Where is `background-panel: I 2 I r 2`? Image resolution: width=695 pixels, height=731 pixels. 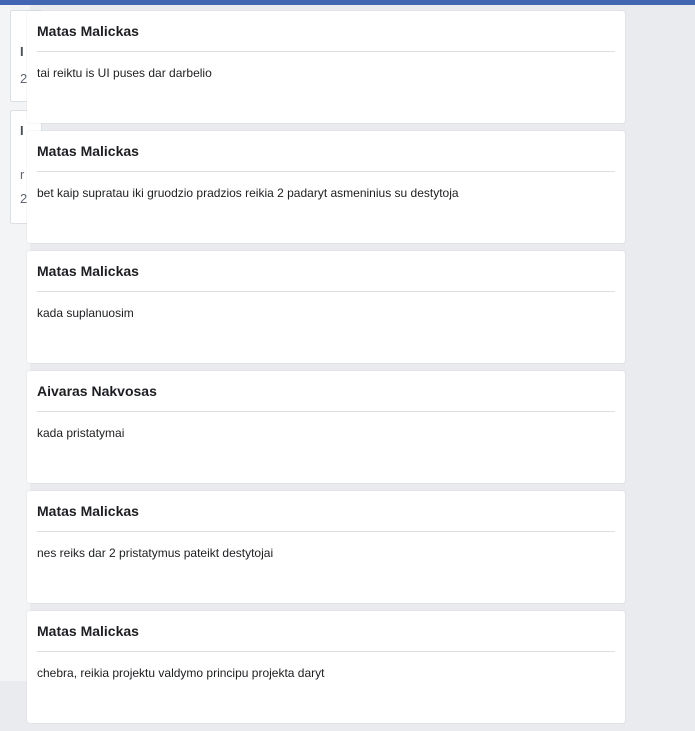 background-panel: I 2 I r 2 is located at coordinates (21, 343).